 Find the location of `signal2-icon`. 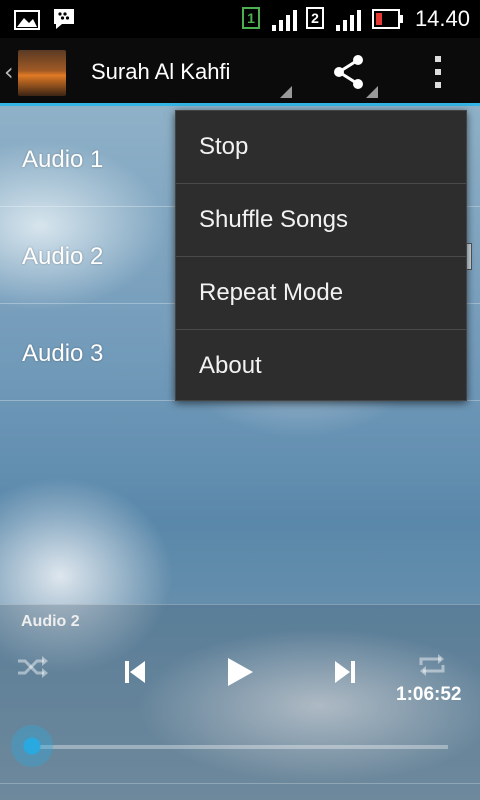

signal2-icon is located at coordinates (348, 20).